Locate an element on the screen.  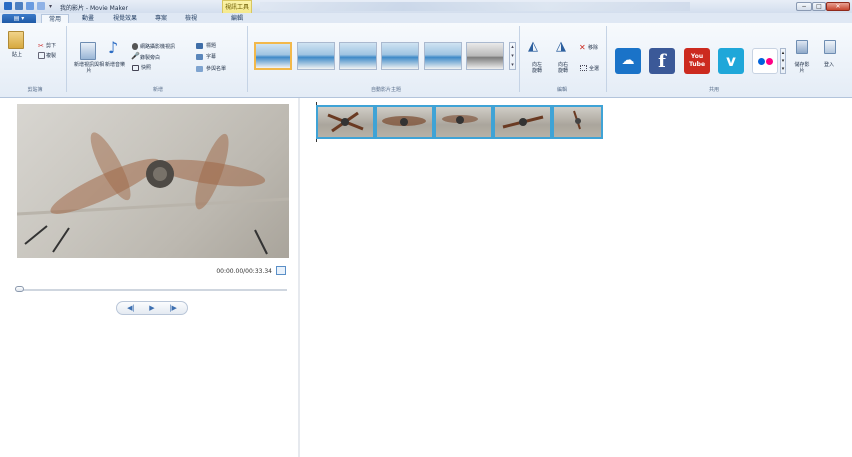
add-group-label: 新增 is located at coordinates (157, 90).